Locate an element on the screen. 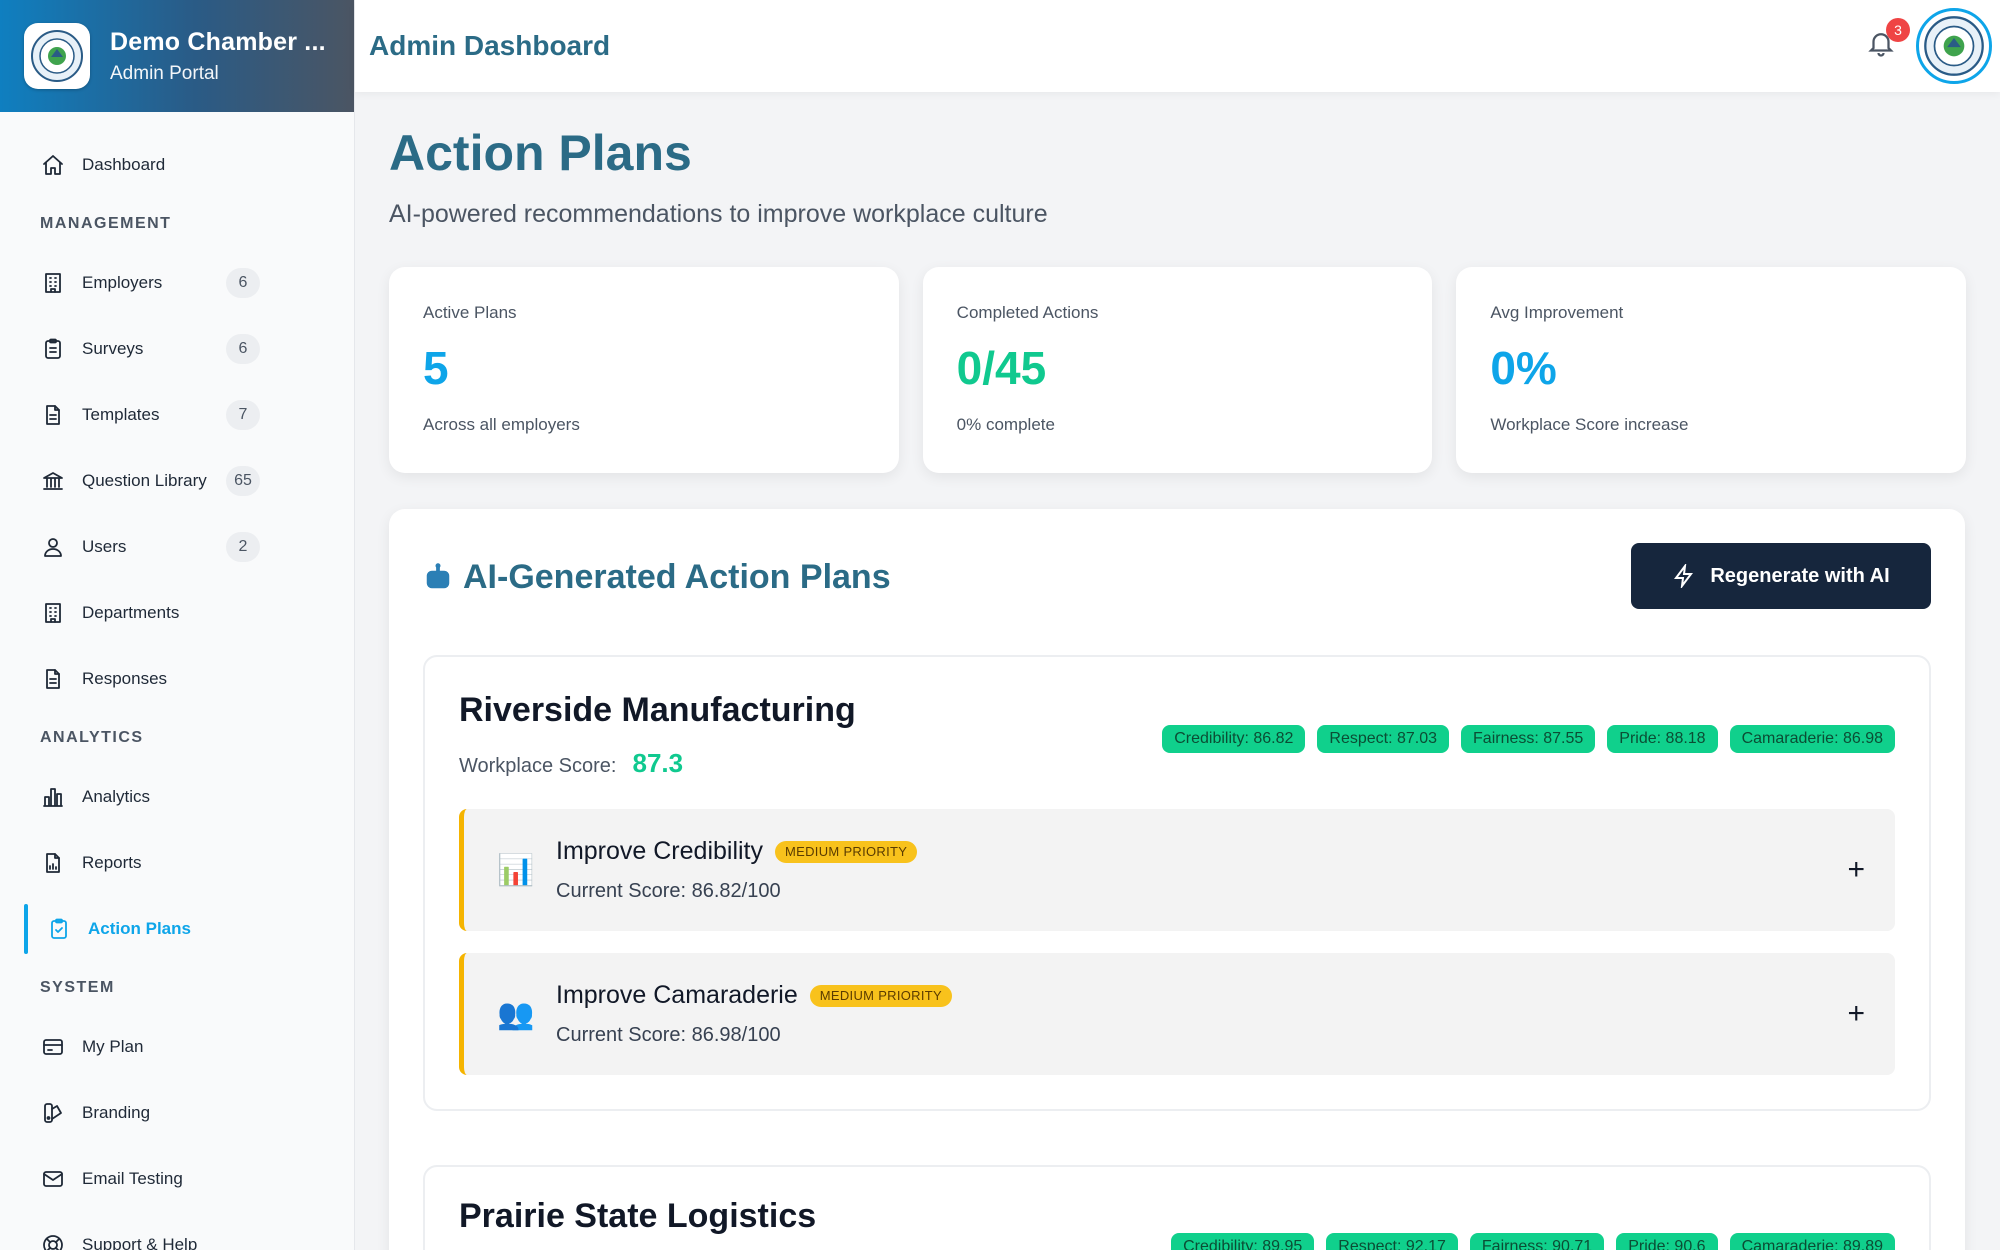 The height and width of the screenshot is (1250, 2000). lifebuoy-icon is located at coordinates (53, 1241).